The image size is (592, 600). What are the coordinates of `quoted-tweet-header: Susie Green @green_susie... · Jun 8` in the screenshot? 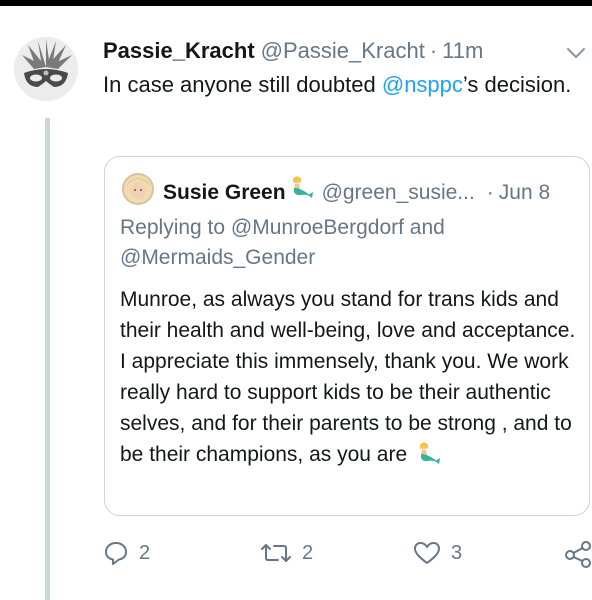 It's located at (356, 190).